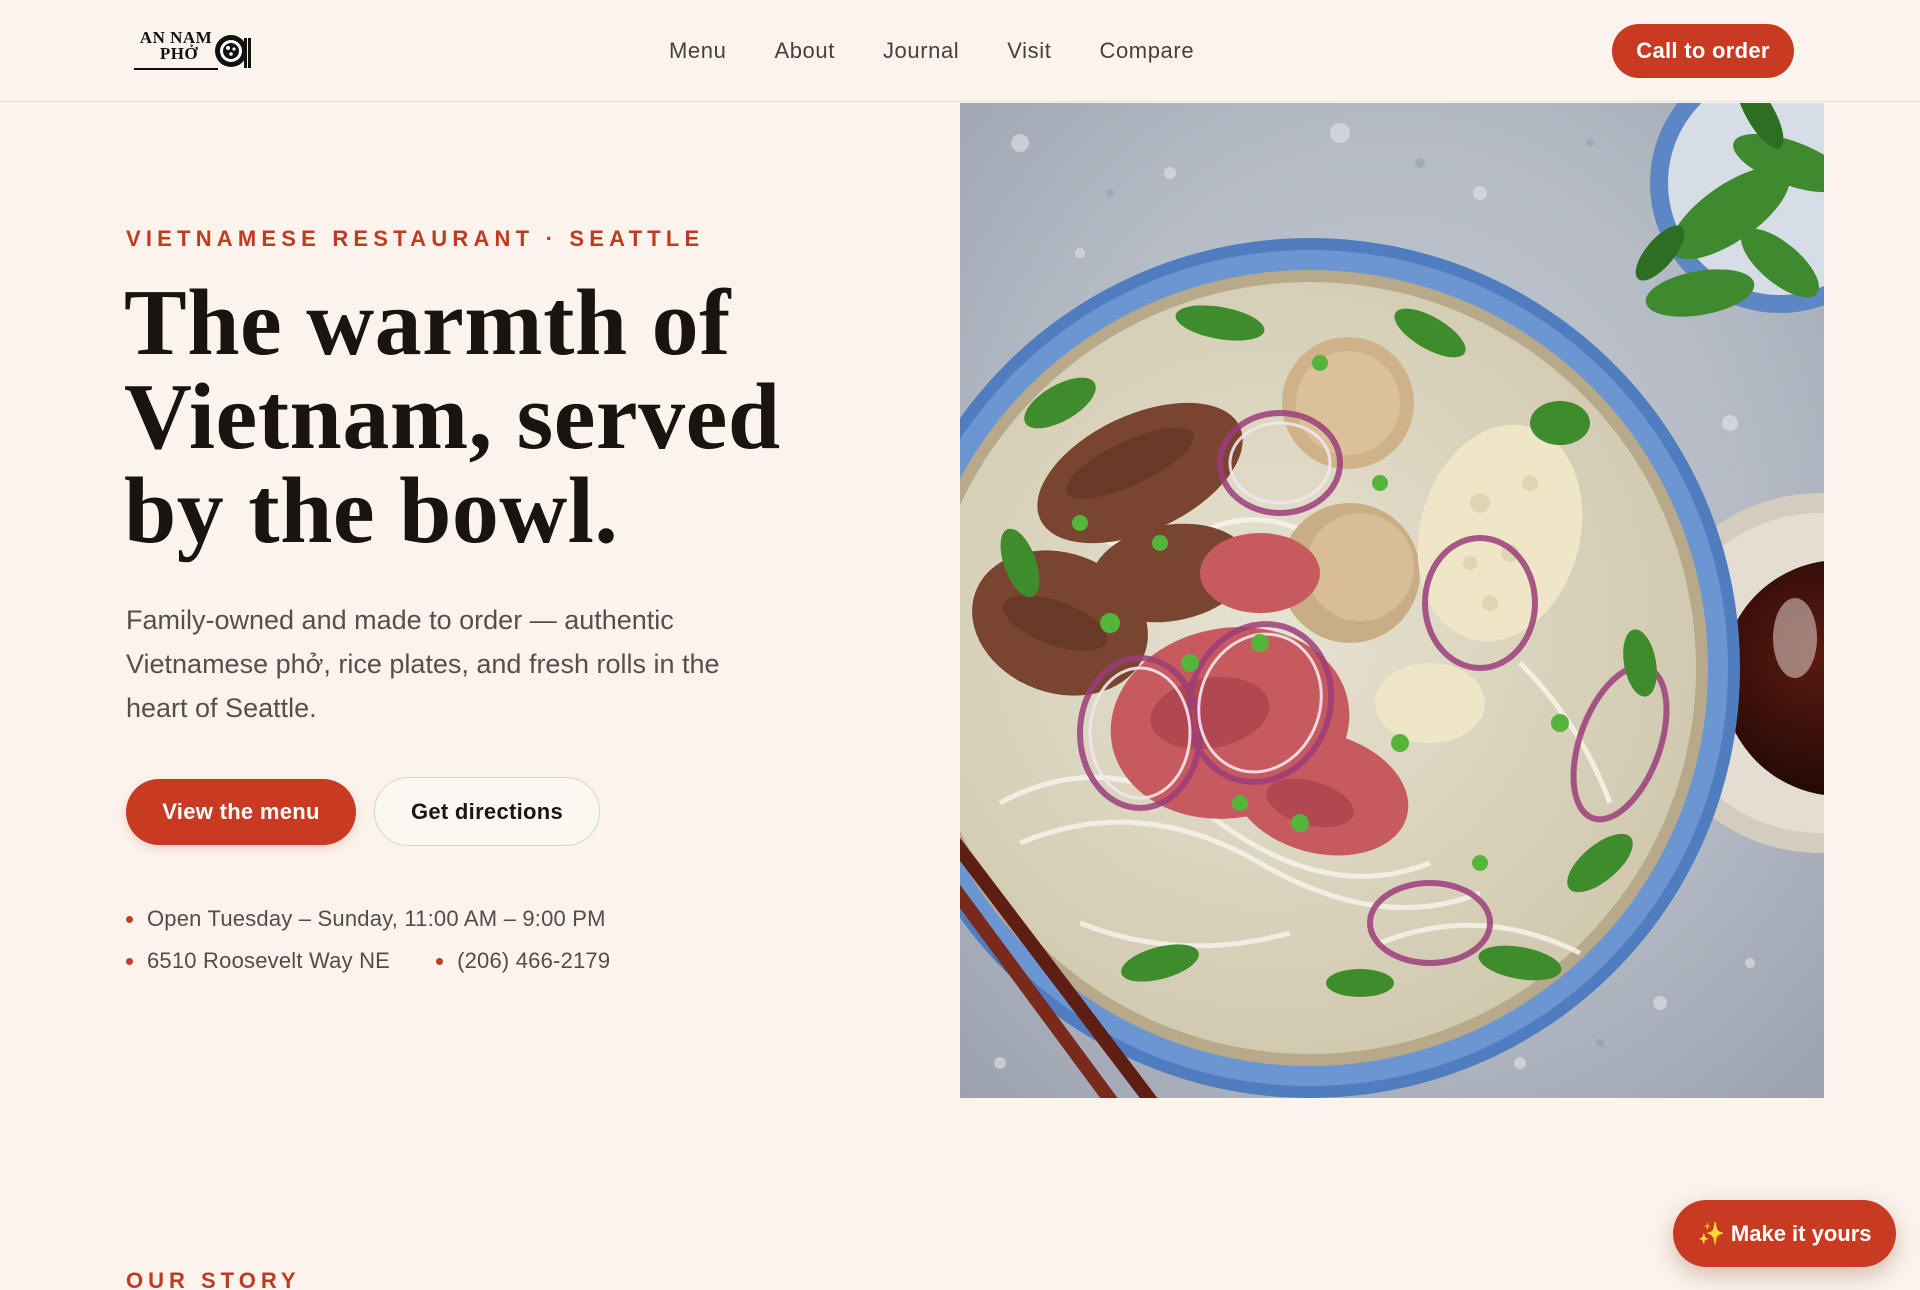 The height and width of the screenshot is (1290, 1920). What do you see at coordinates (921, 51) in the screenshot?
I see `nav-item-journal: Journal` at bounding box center [921, 51].